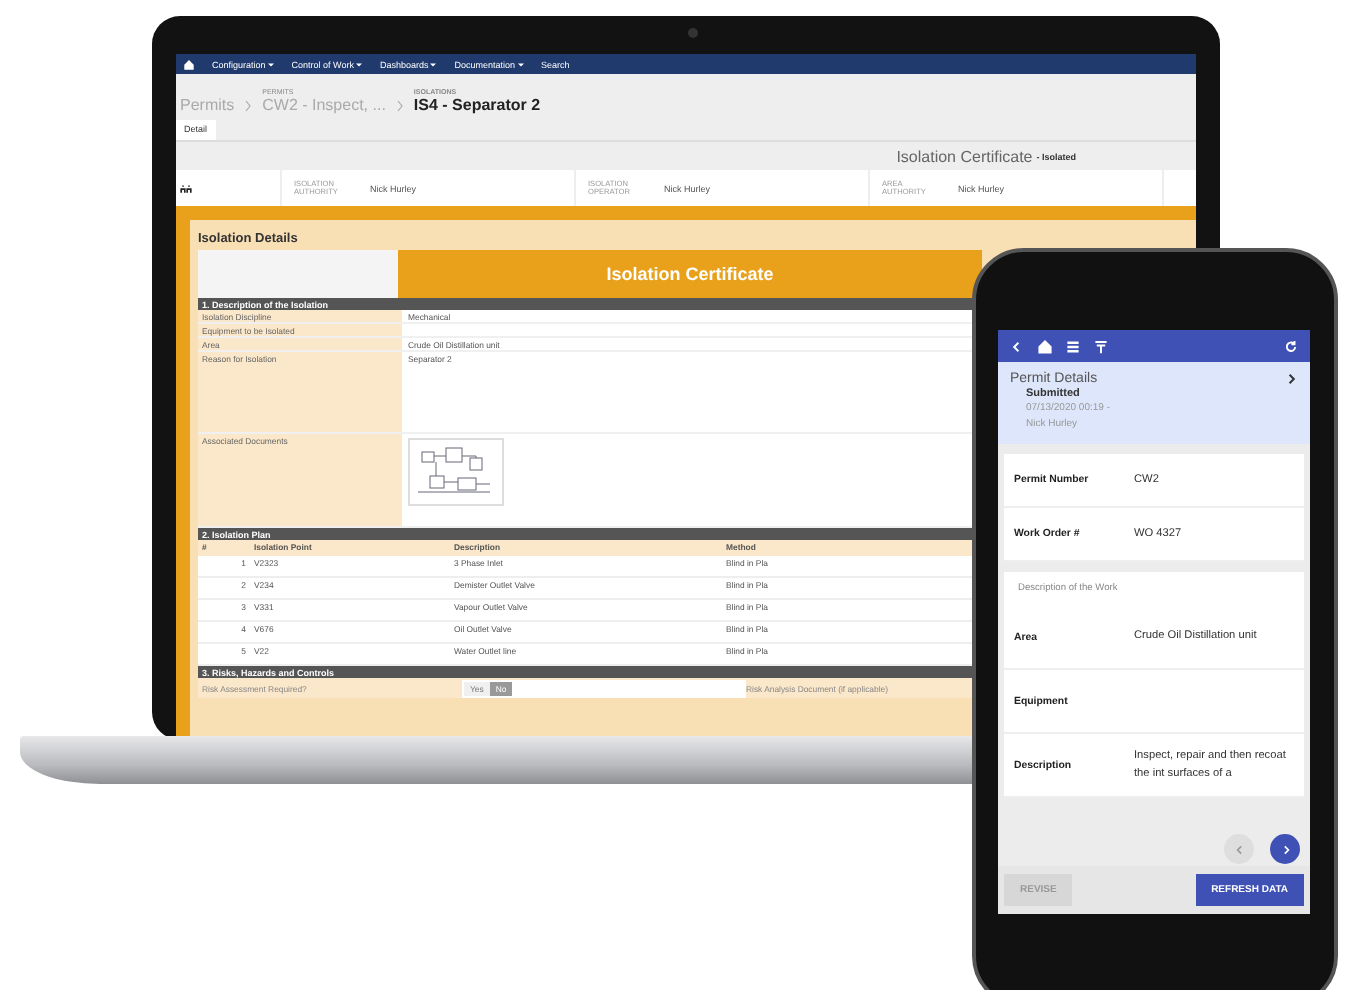 The height and width of the screenshot is (990, 1358). Describe the element at coordinates (964, 156) in the screenshot. I see `page-title: Isolation Certificate` at that location.